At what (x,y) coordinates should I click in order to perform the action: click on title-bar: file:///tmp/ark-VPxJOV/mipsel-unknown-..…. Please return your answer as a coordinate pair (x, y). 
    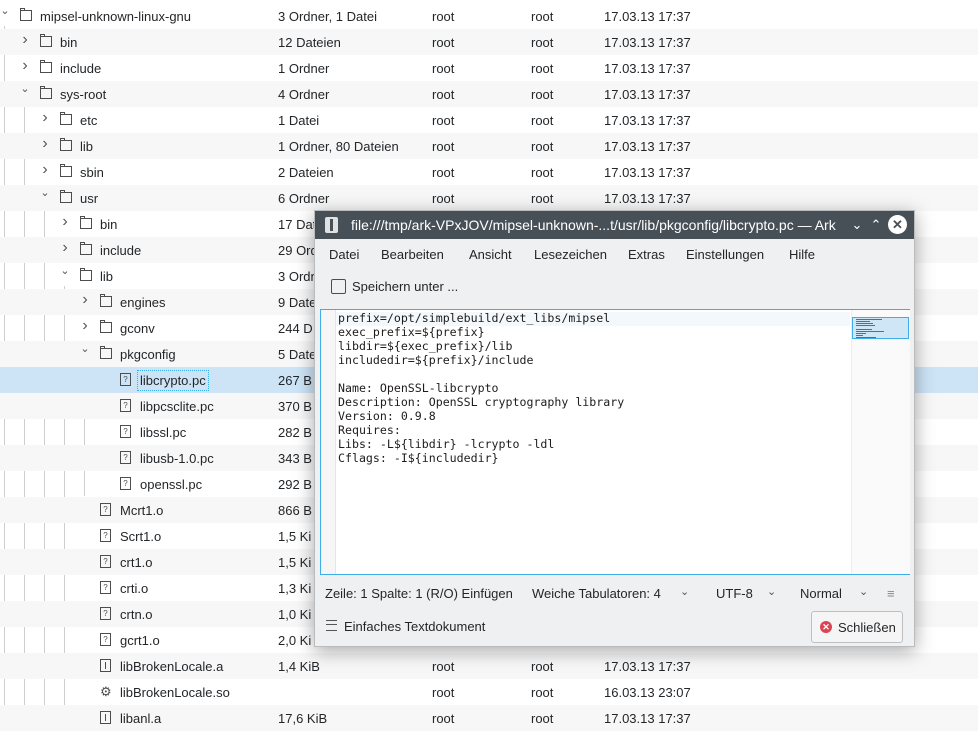
    Looking at the image, I should click on (614, 225).